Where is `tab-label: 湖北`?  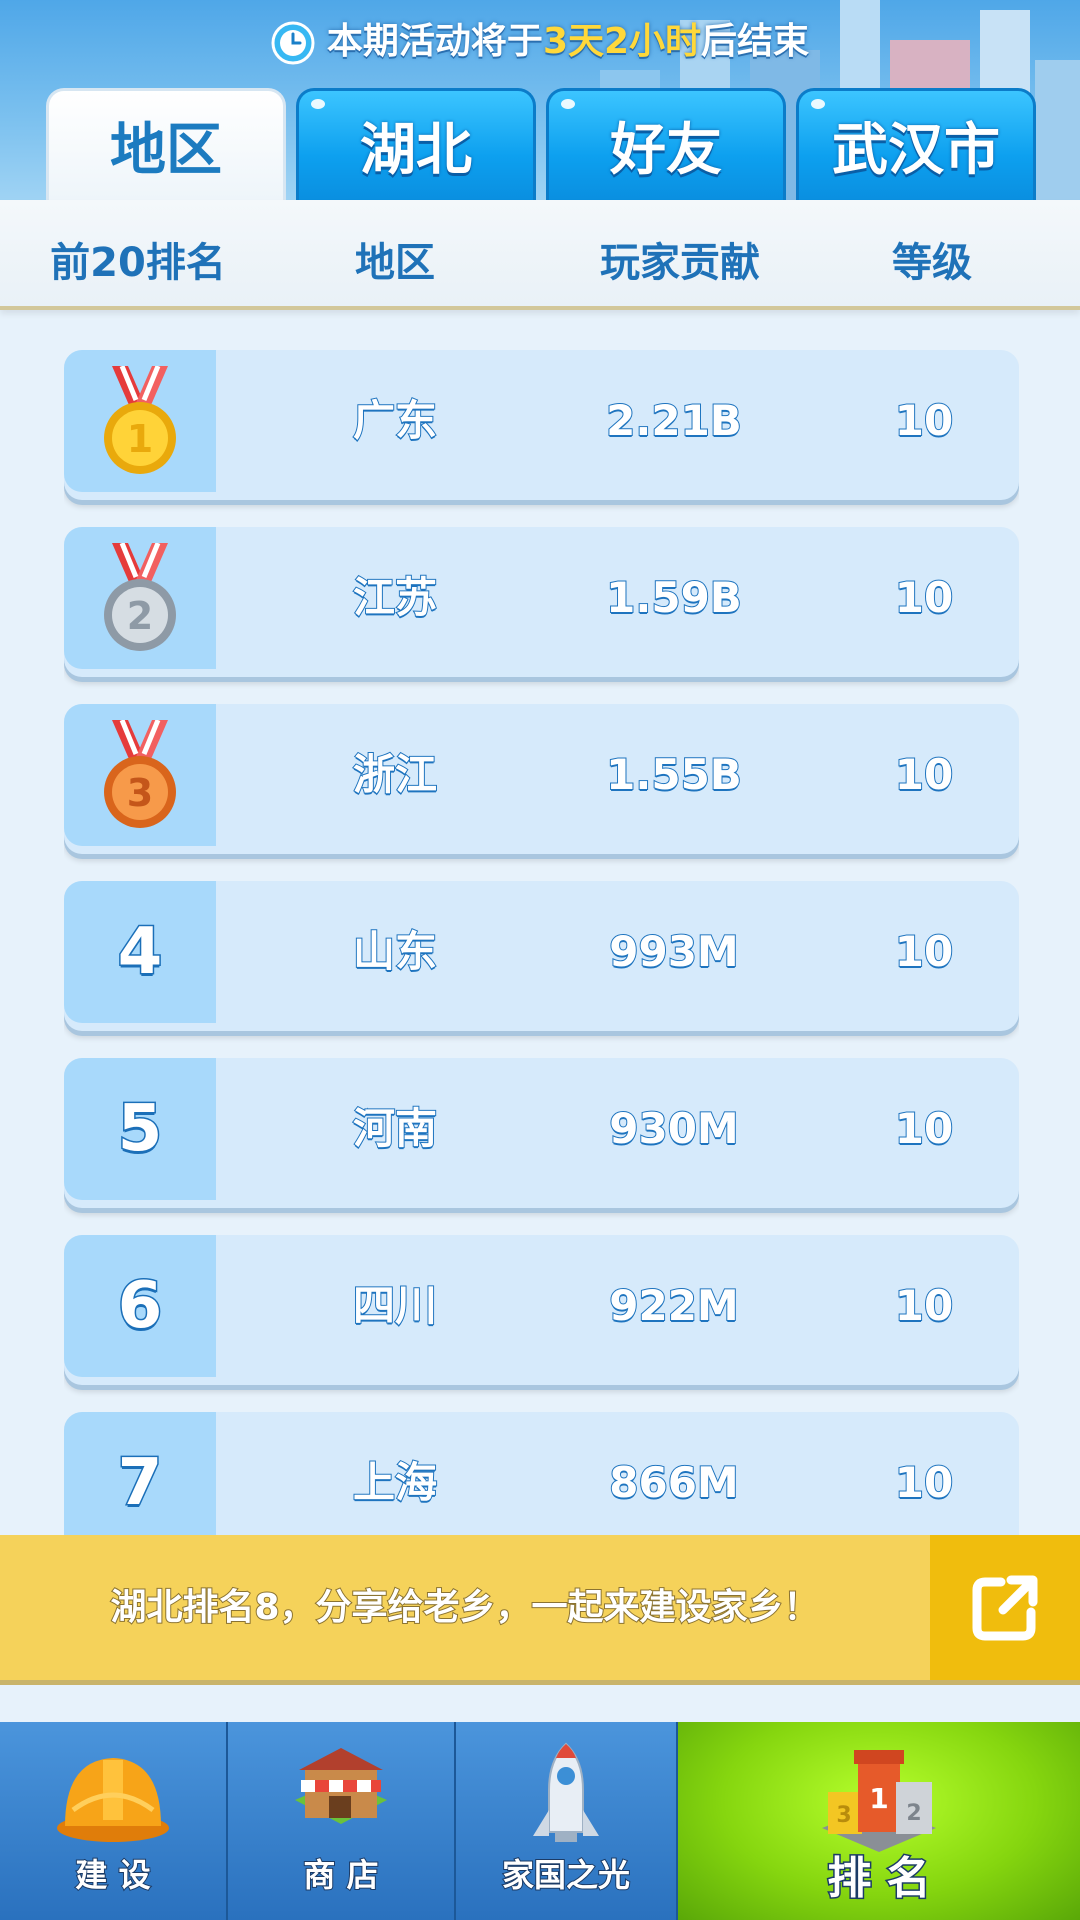 tab-label: 湖北 is located at coordinates (416, 150).